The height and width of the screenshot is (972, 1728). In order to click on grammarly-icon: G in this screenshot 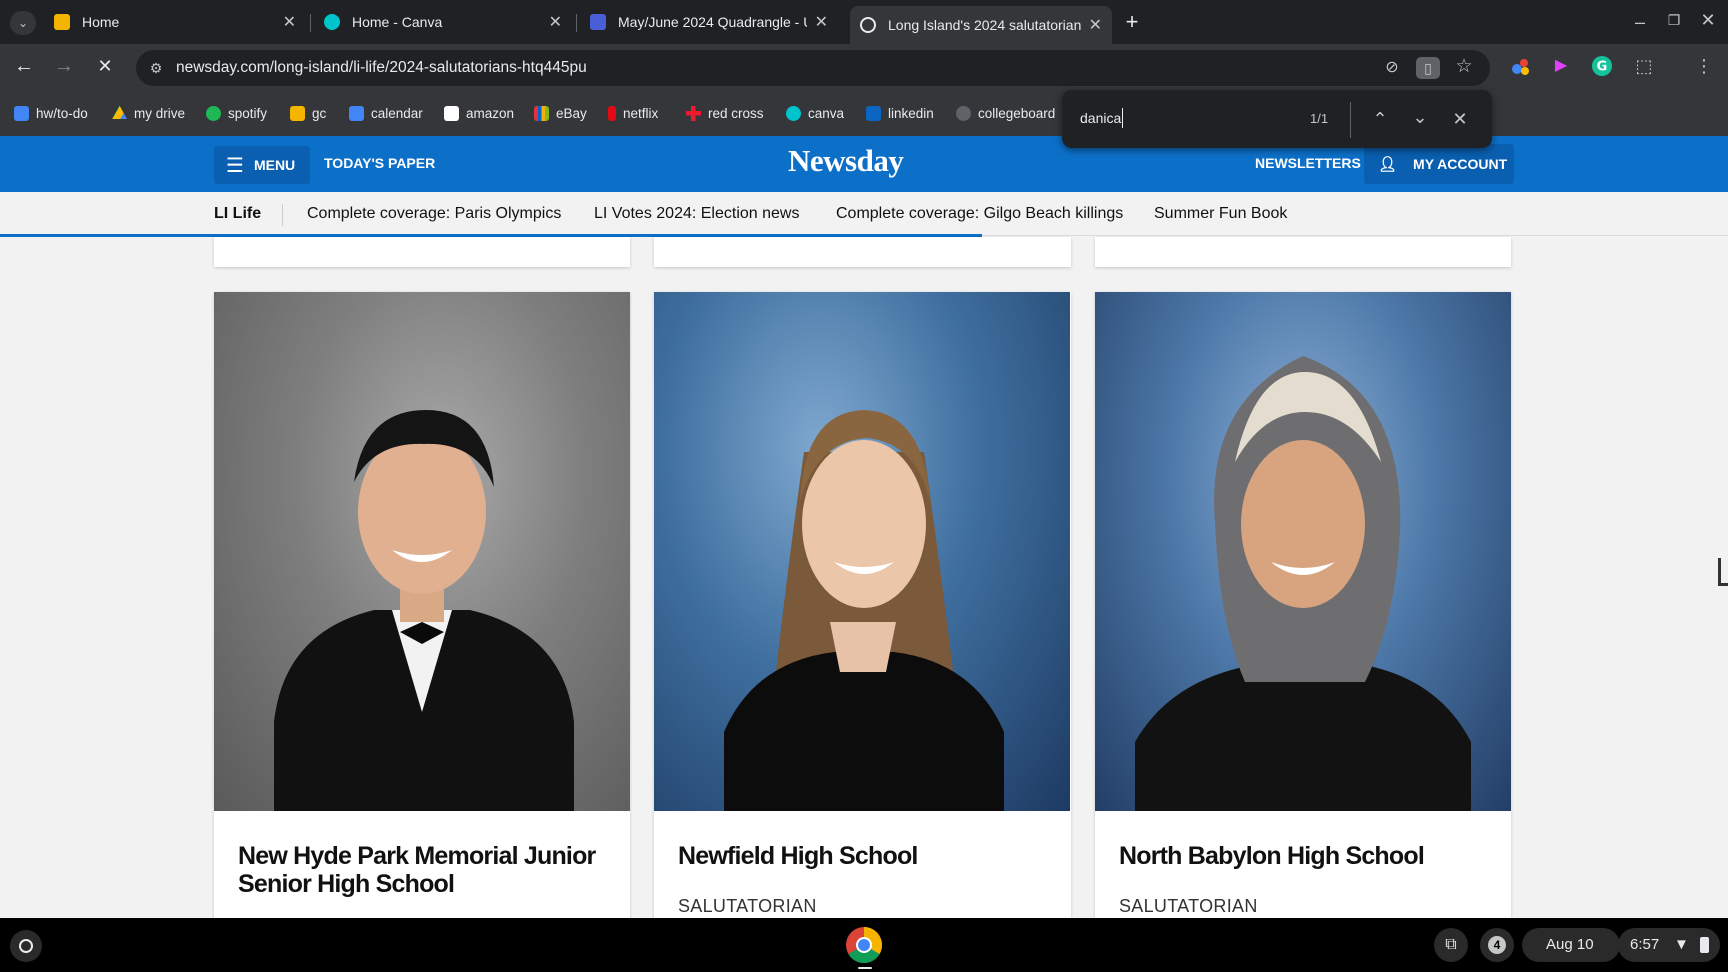, I will do `click(1602, 66)`.